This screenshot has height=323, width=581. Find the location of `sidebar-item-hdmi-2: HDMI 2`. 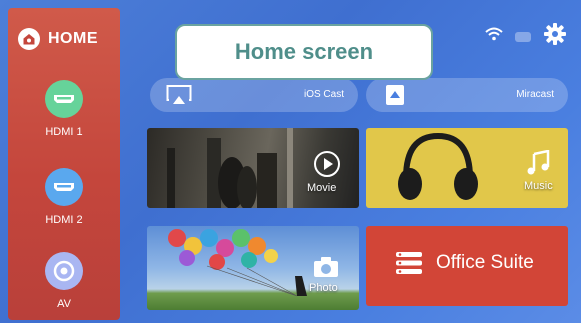

sidebar-item-hdmi-2: HDMI 2 is located at coordinates (64, 197).